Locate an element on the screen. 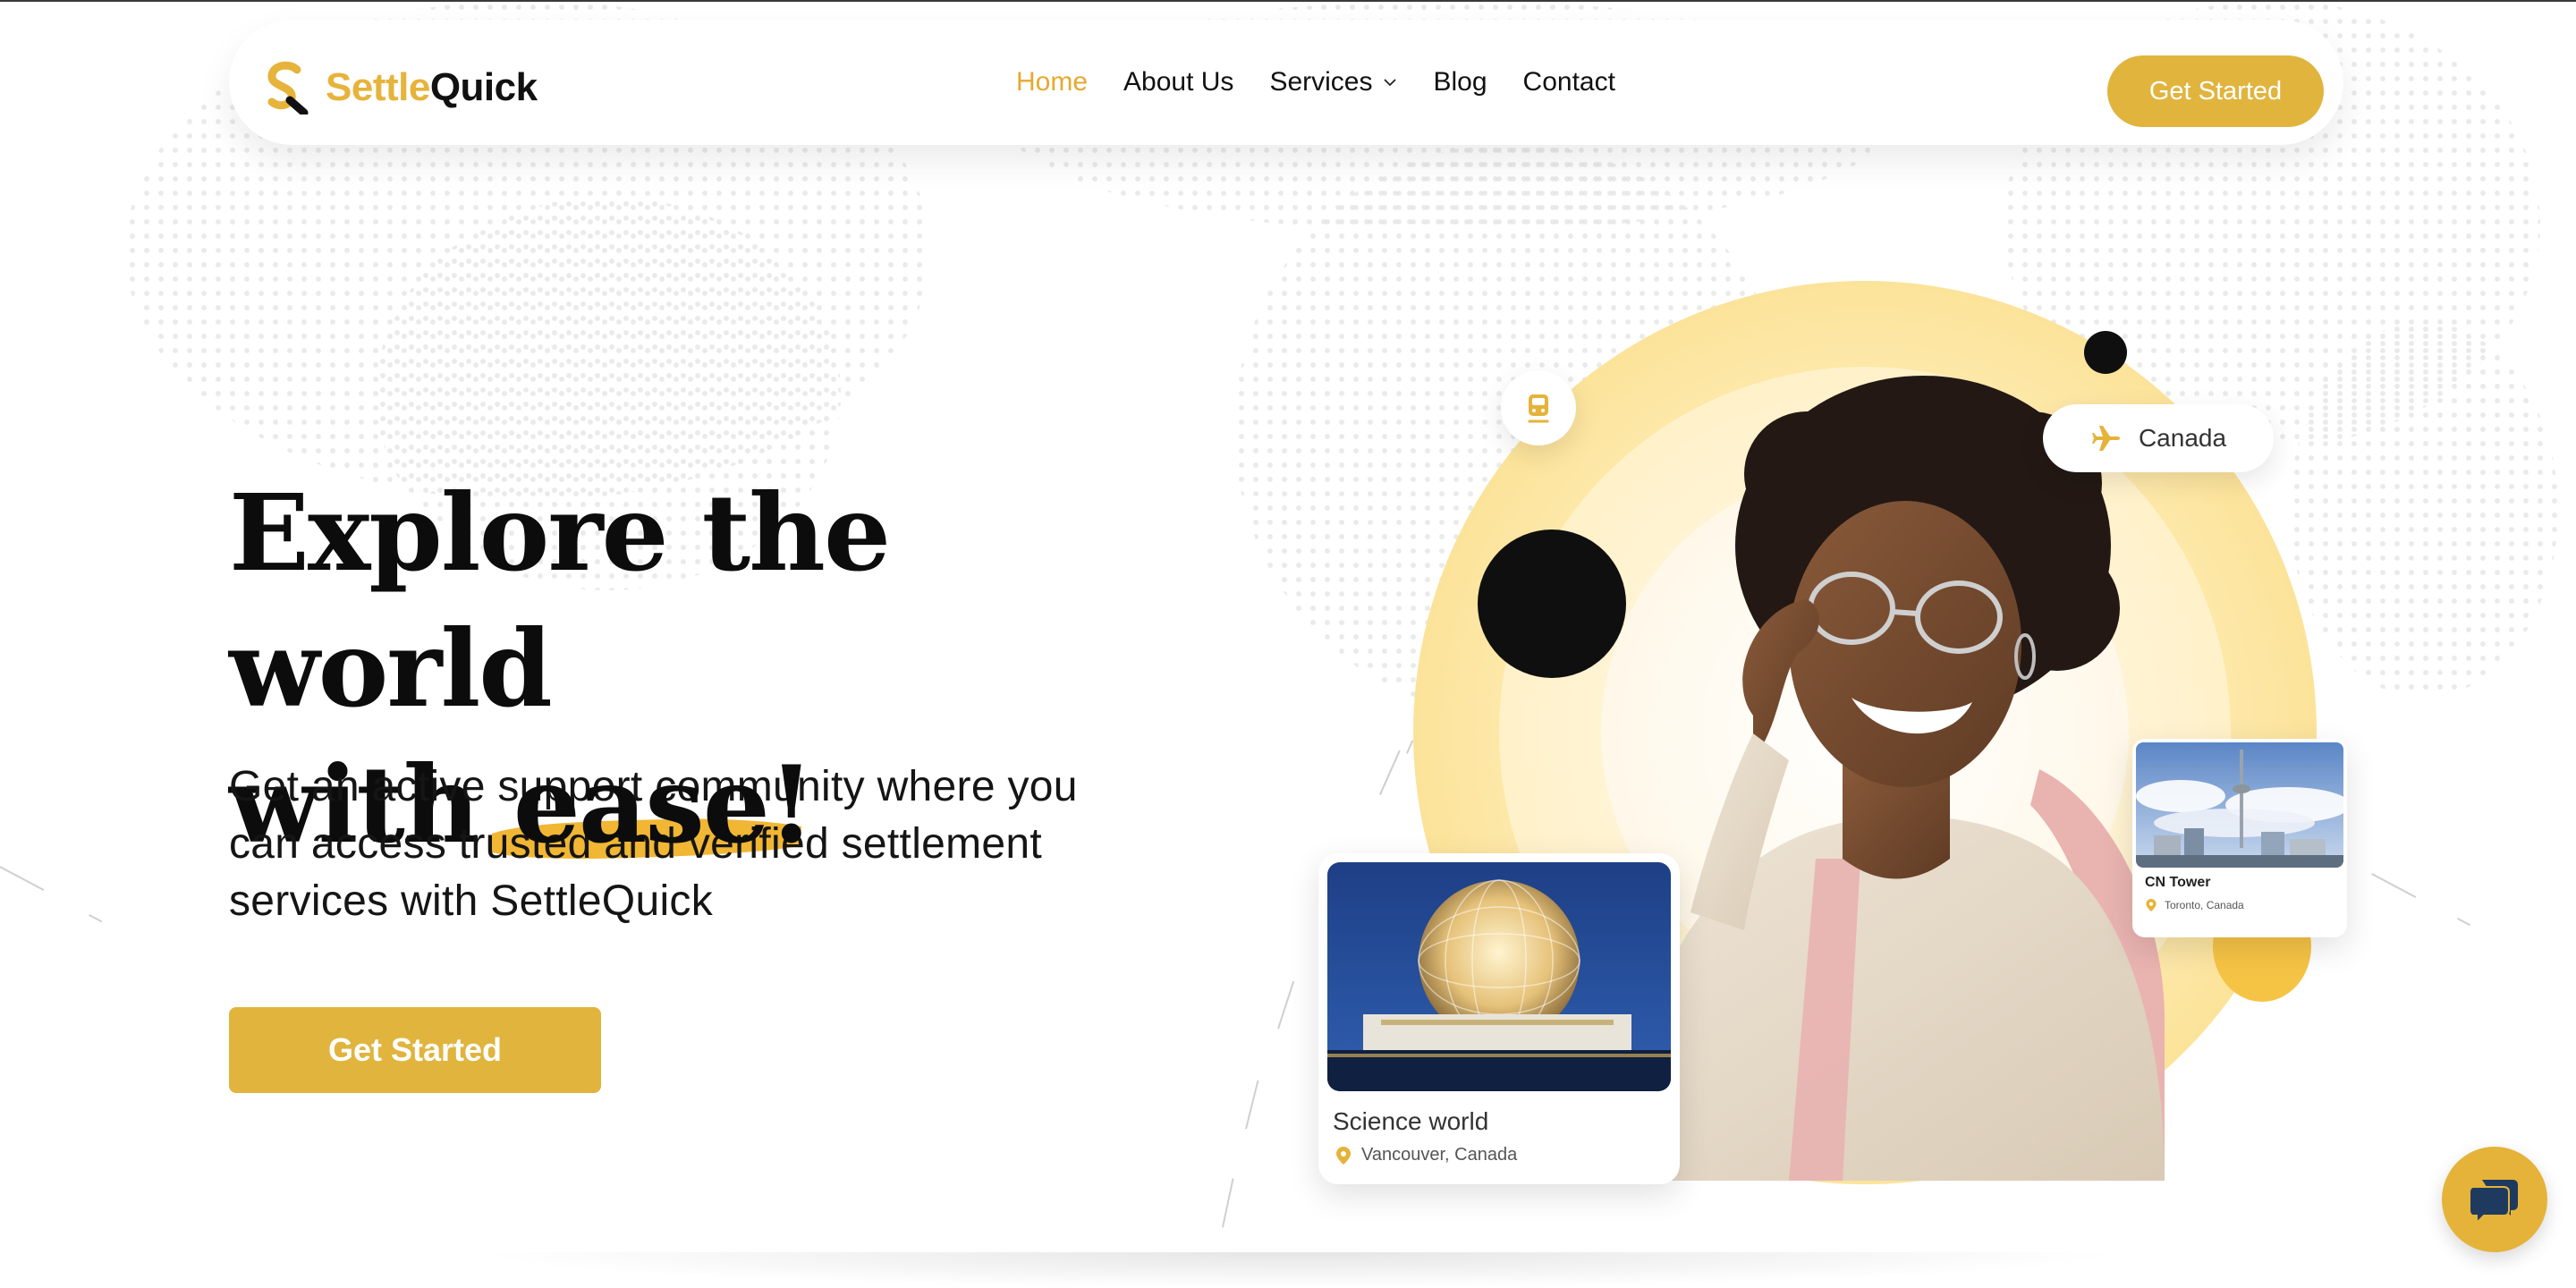 Image resolution: width=2576 pixels, height=1288 pixels. hero-highlight-text: ease! is located at coordinates (664, 804).